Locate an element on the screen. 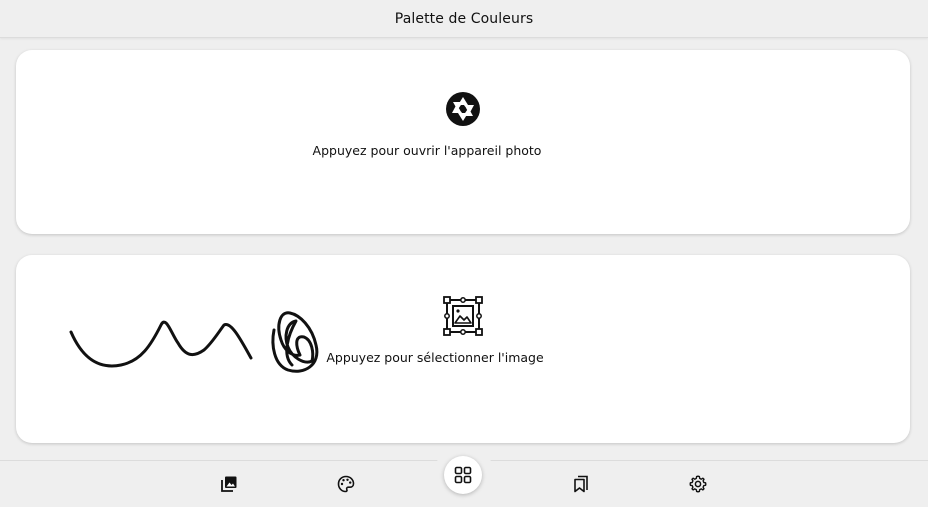  grid-icon is located at coordinates (463, 475).